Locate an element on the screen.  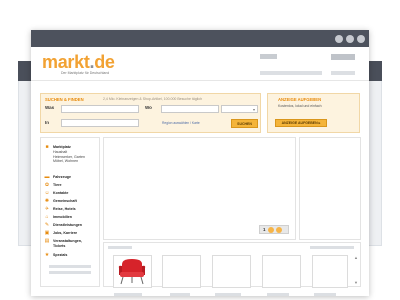
right-promo-box is located at coordinates (330, 188).